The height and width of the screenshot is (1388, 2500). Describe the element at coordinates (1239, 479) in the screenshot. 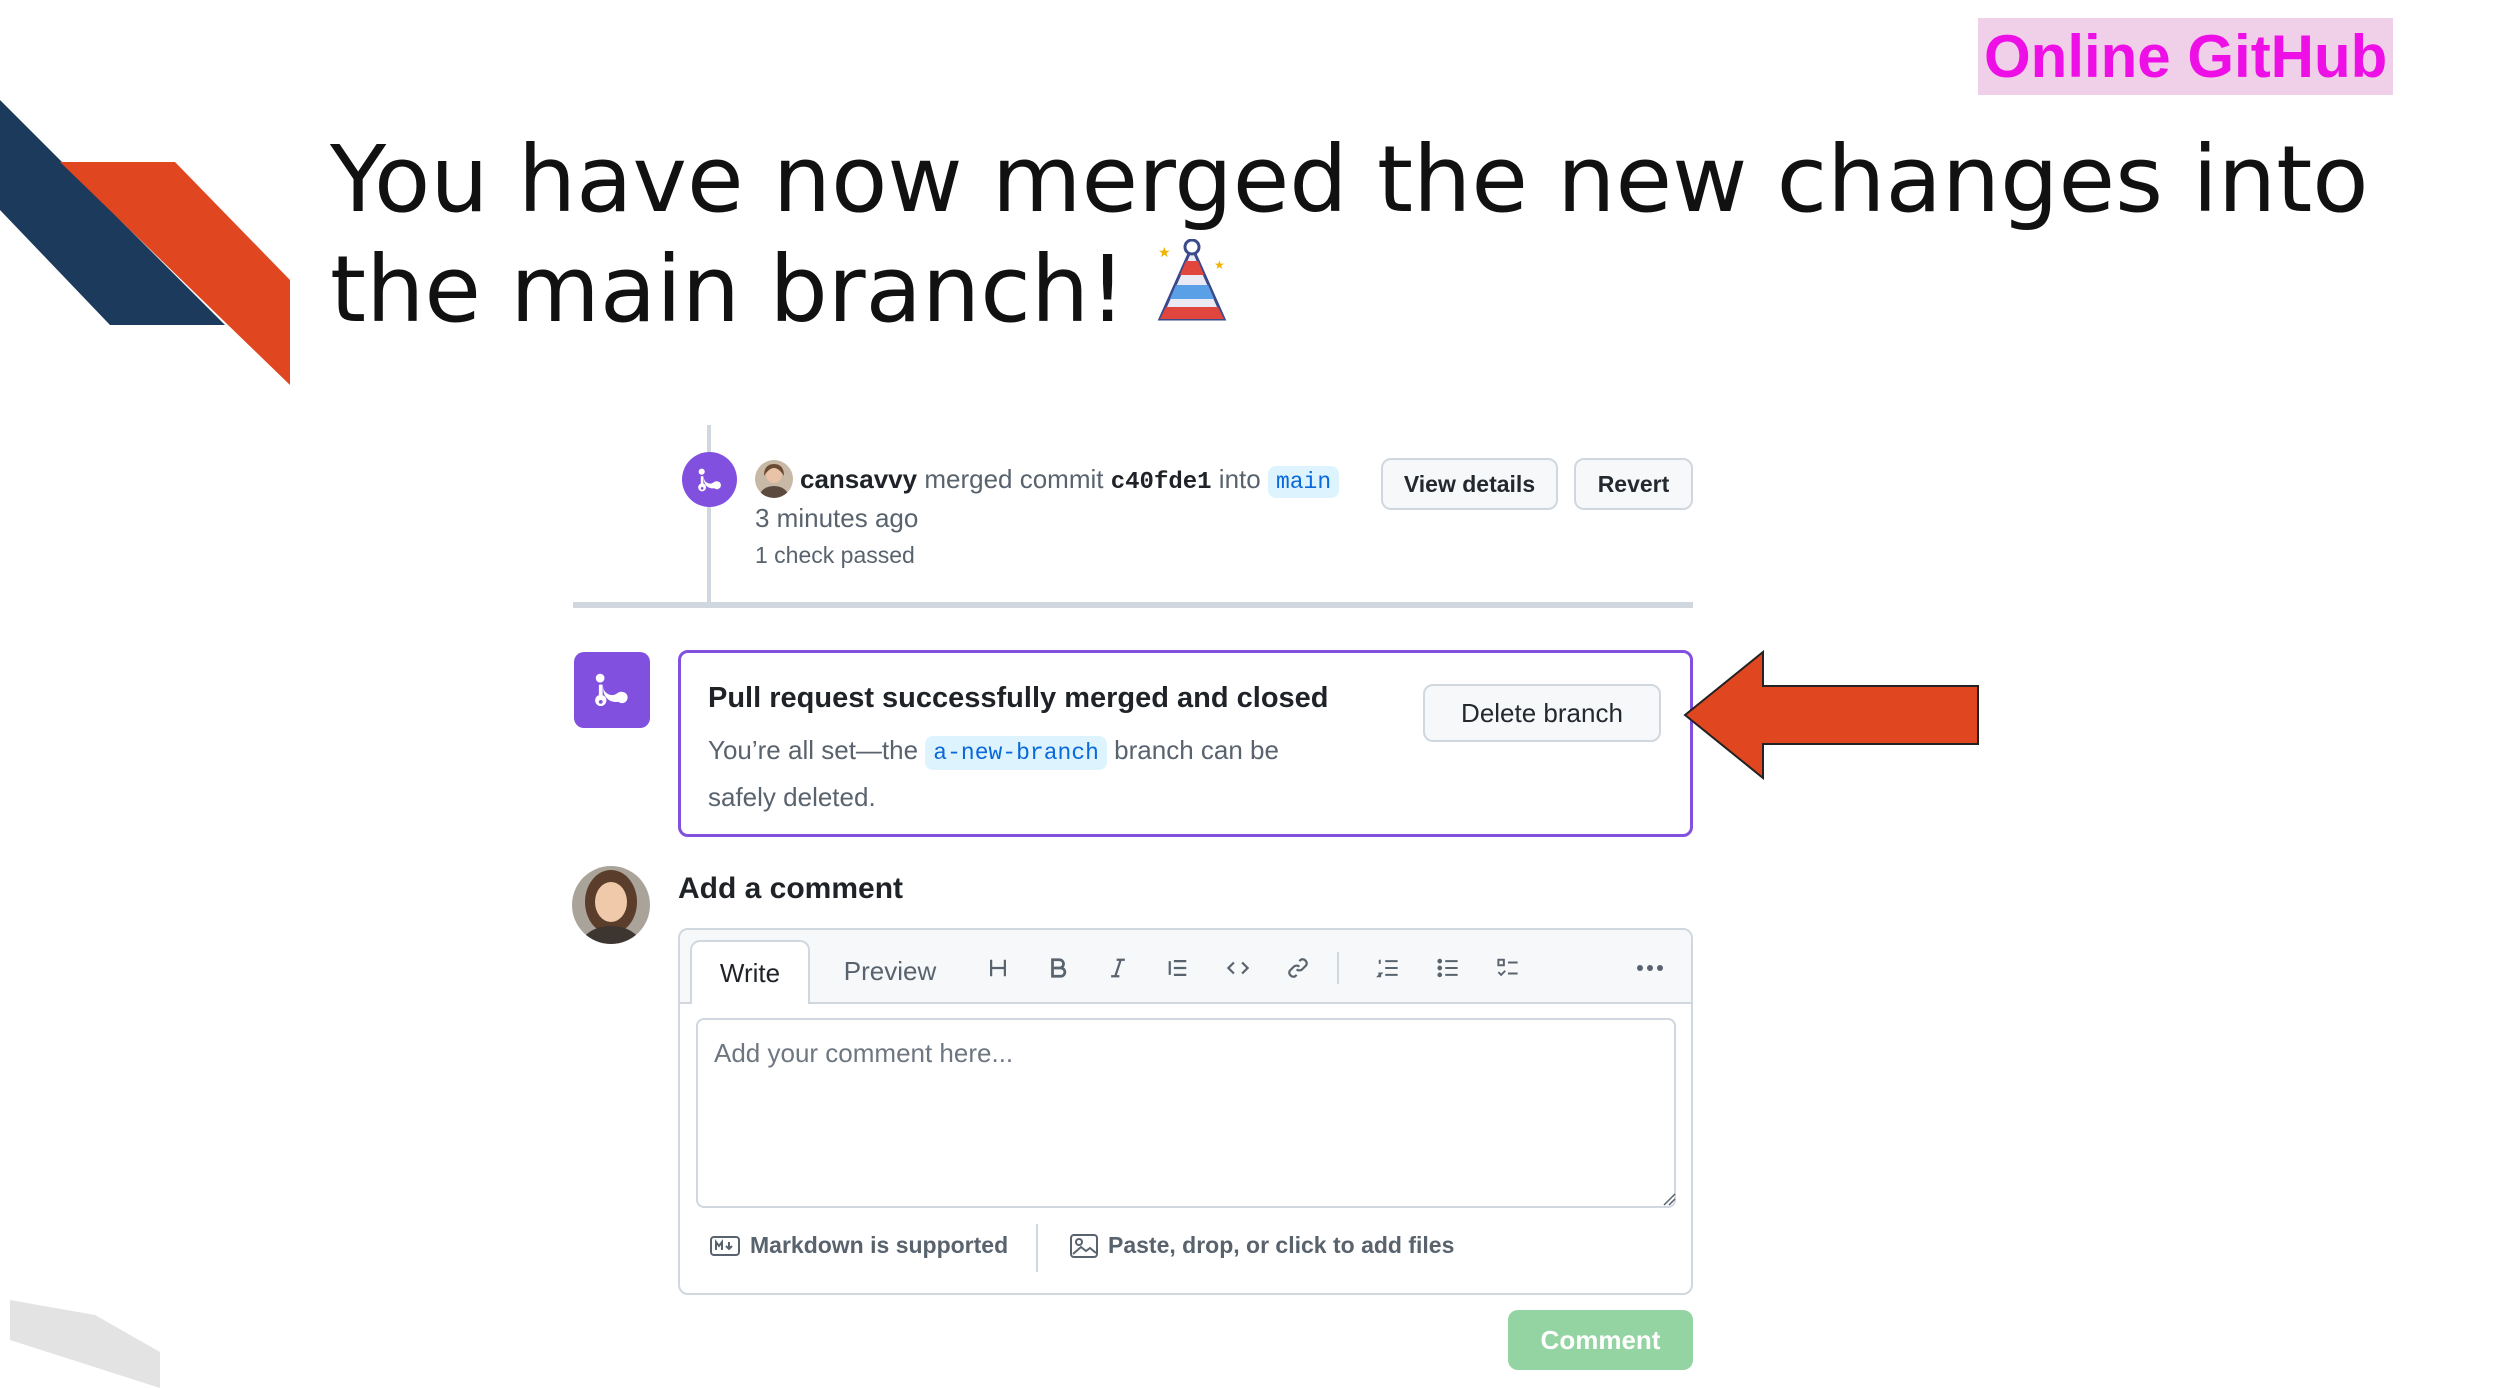

I see `into-text: into` at that location.